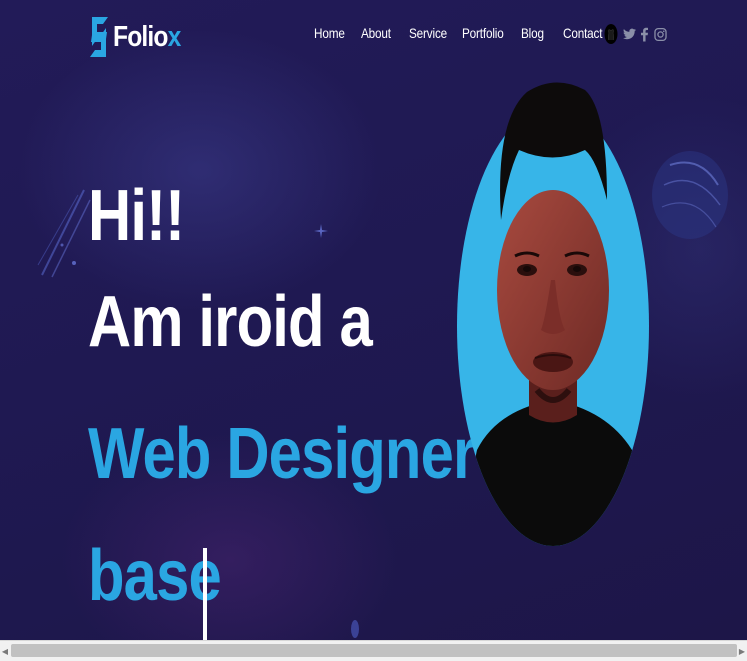 The width and height of the screenshot is (747, 661). Describe the element at coordinates (321, 231) in the screenshot. I see `decorative-sparkle` at that location.